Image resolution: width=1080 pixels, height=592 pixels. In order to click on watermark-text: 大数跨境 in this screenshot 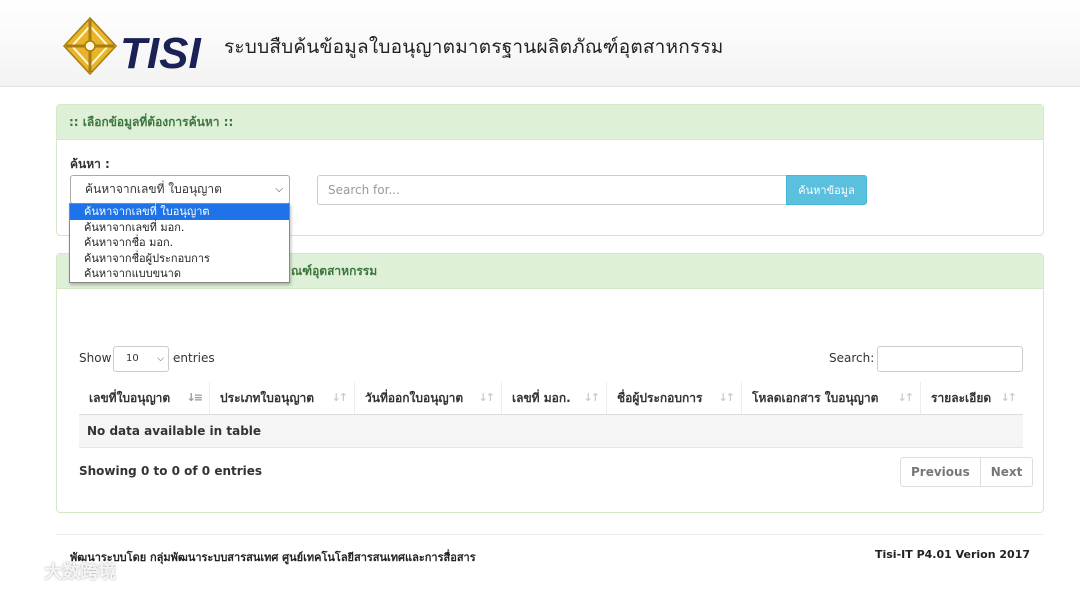, I will do `click(80, 572)`.